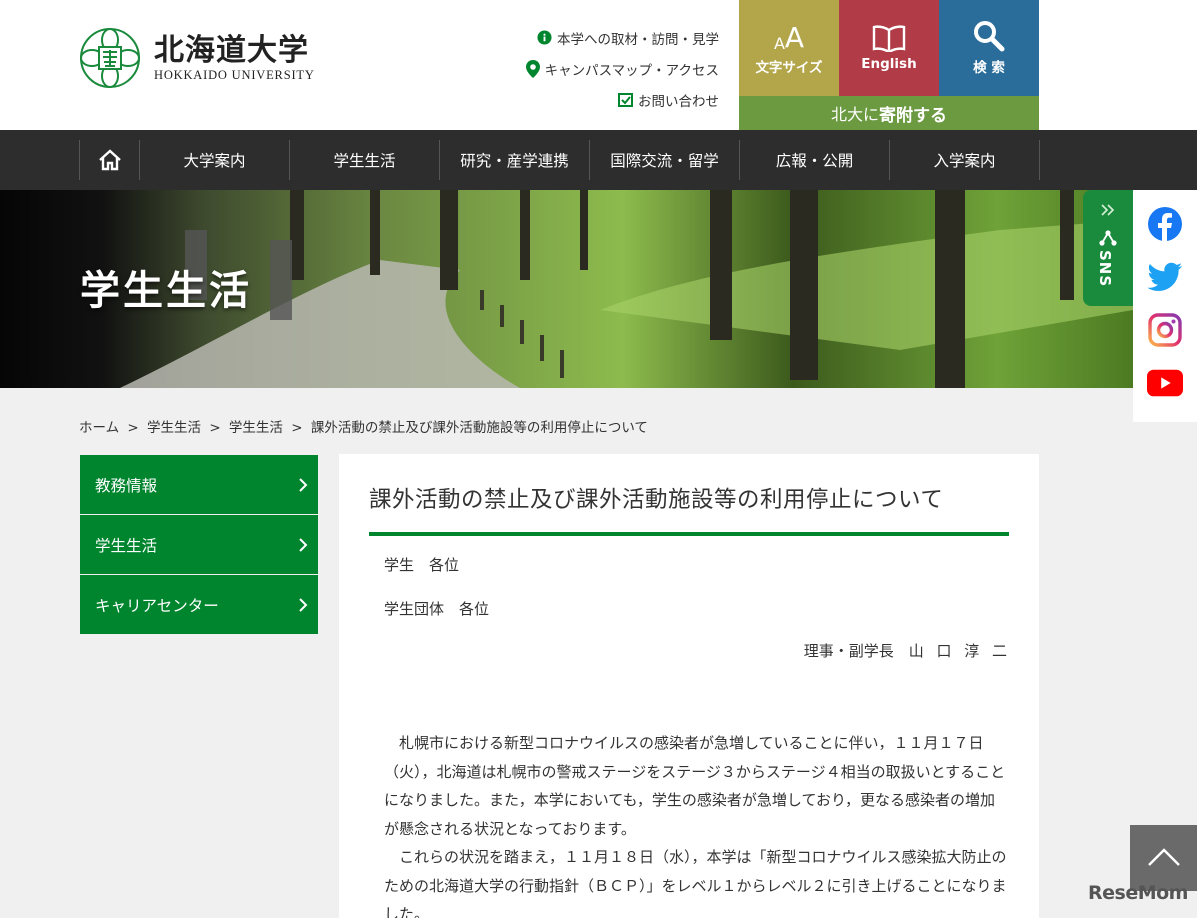 This screenshot has width=1197, height=918. Describe the element at coordinates (199, 604) in the screenshot. I see `sidebar-item-career-center: キャリアセンター` at that location.